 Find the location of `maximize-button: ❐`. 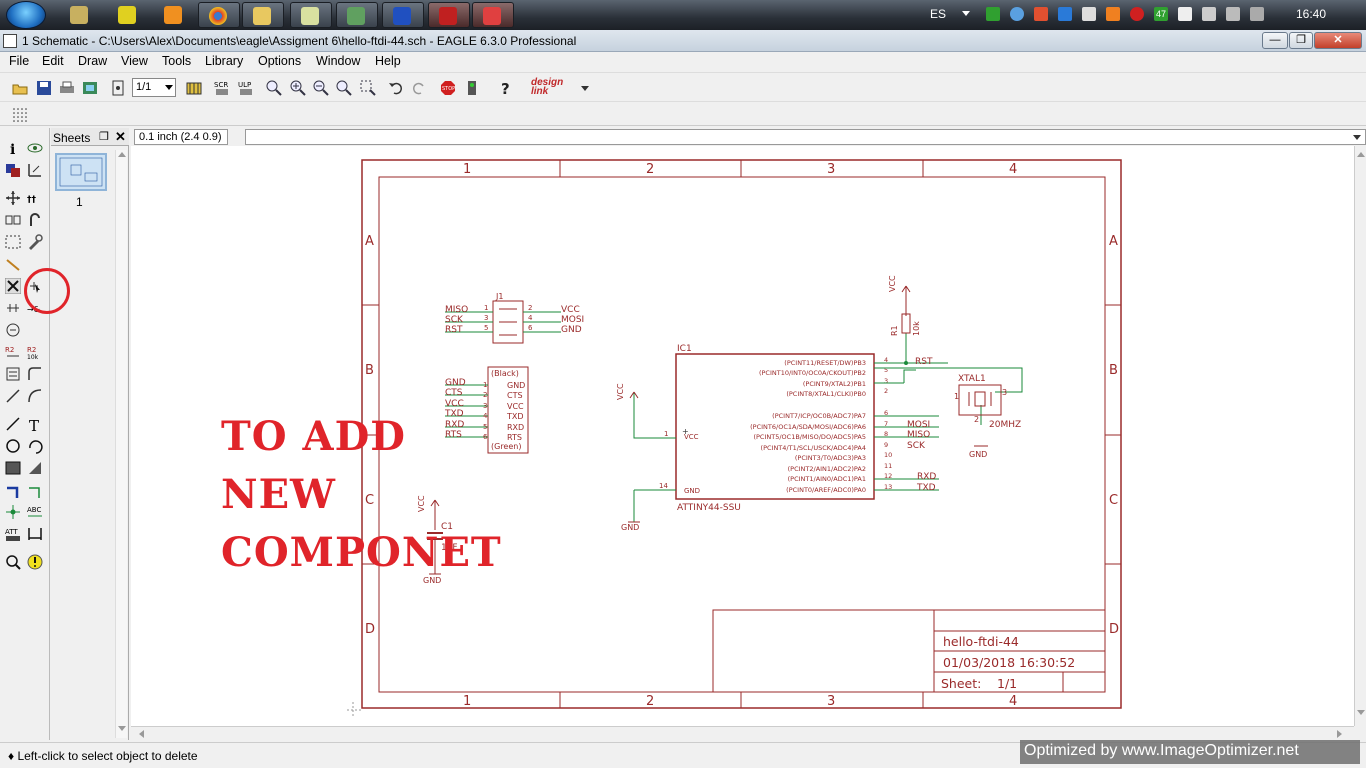

maximize-button: ❐ is located at coordinates (1301, 40).